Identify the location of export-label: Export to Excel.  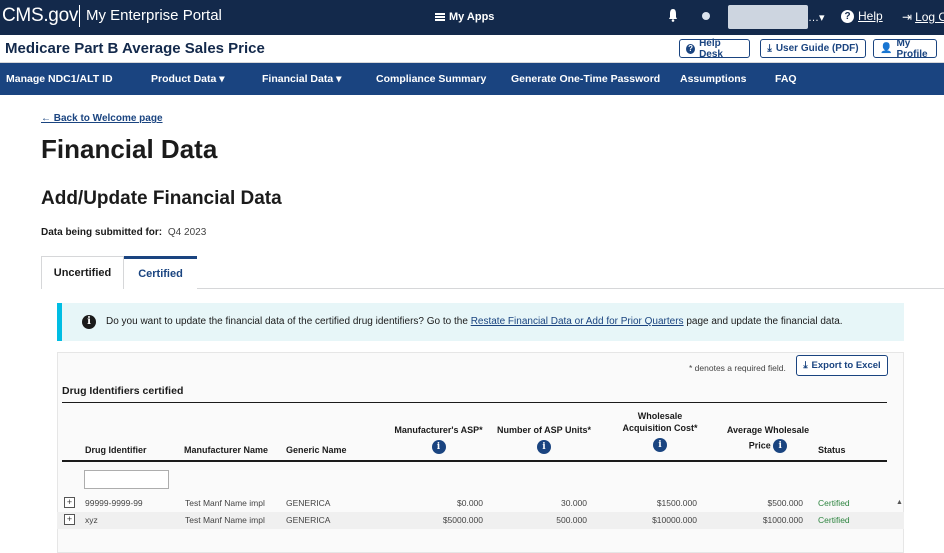
(846, 365).